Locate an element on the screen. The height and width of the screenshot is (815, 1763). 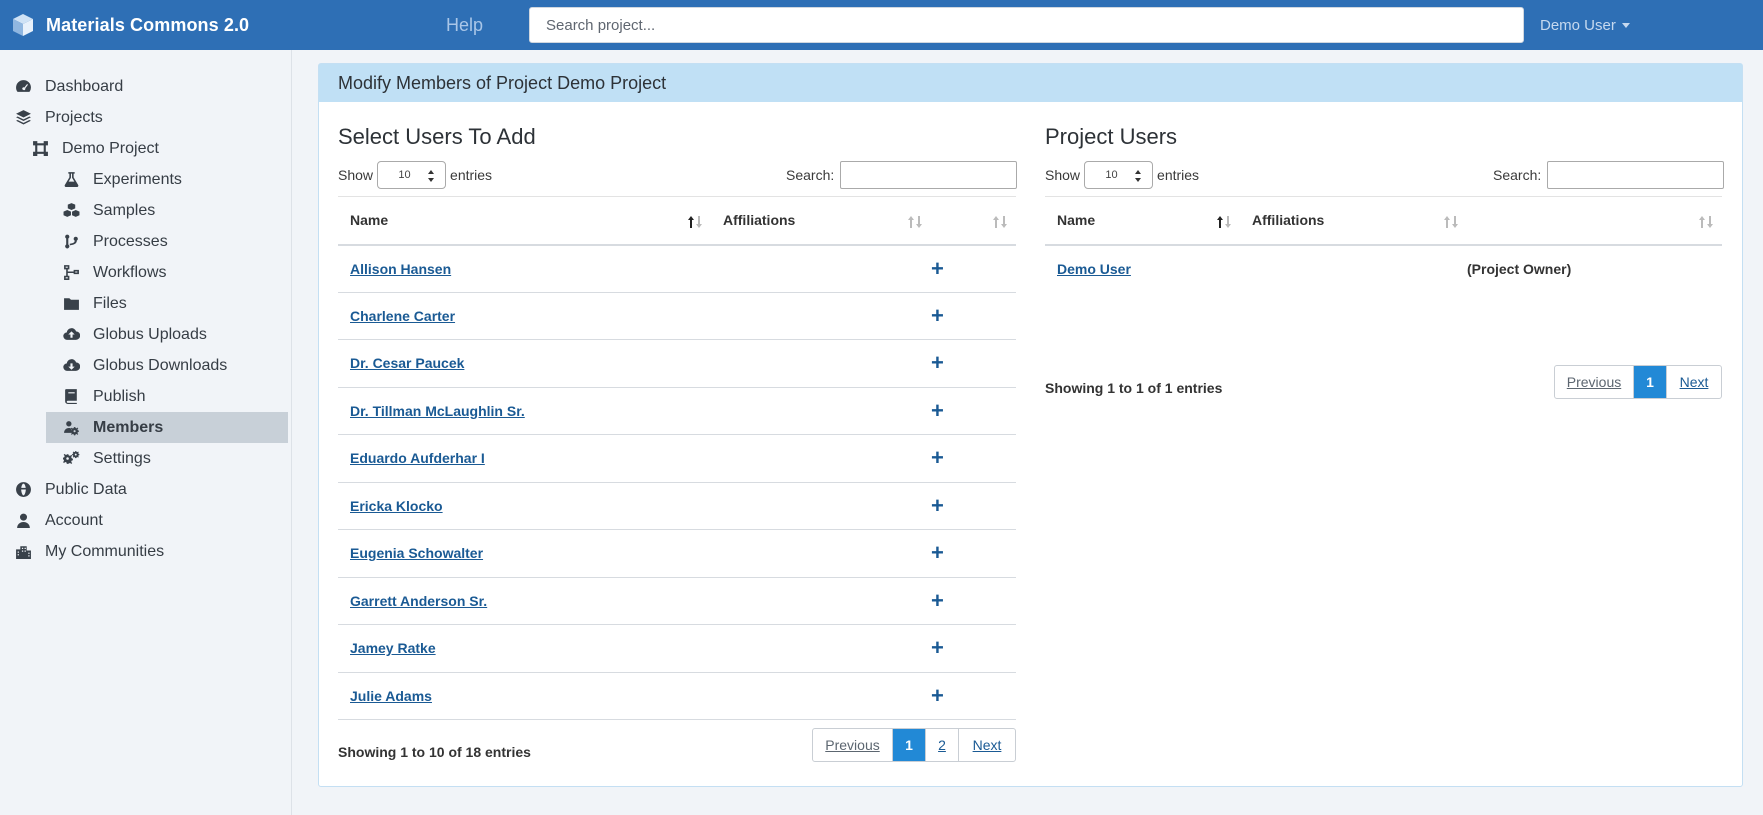
help-link: Help is located at coordinates (486, 25).